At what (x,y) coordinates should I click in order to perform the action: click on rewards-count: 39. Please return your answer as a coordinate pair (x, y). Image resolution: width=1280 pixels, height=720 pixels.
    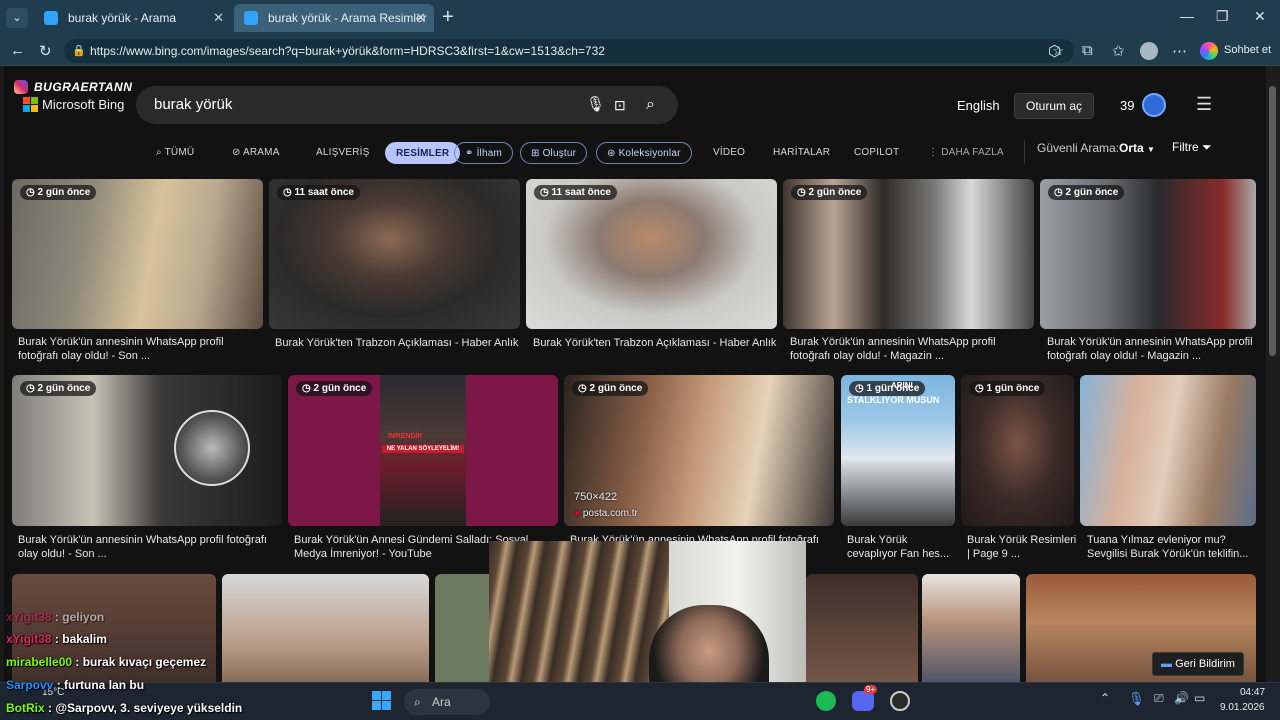
    Looking at the image, I should click on (1127, 105).